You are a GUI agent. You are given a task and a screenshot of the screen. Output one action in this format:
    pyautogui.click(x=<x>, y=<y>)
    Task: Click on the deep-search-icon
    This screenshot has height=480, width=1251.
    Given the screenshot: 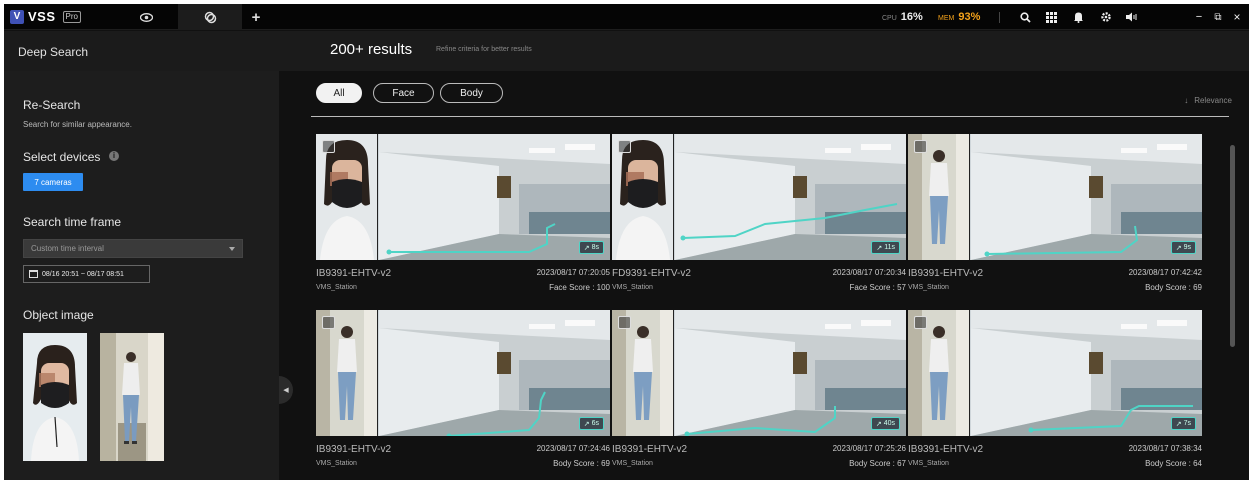 What is the action you would take?
    pyautogui.click(x=210, y=17)
    